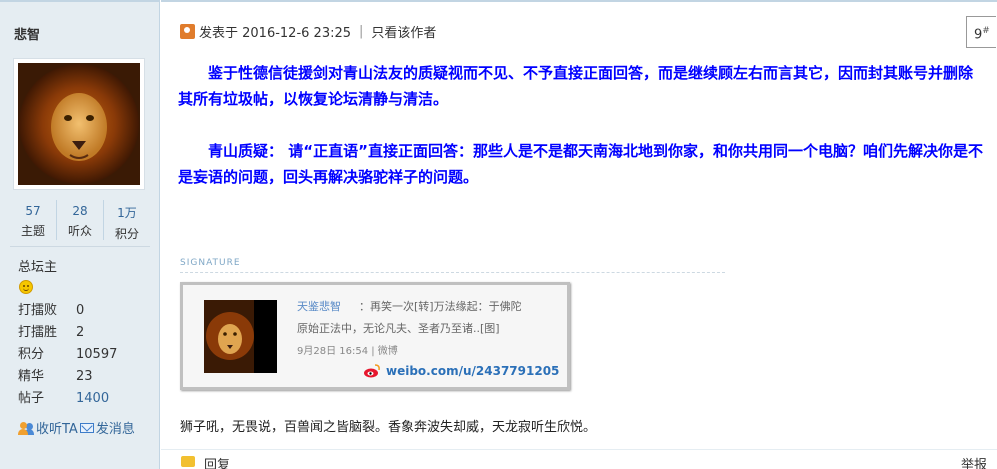 This screenshot has width=997, height=469. I want to click on stat-value: 57, so click(33, 211).